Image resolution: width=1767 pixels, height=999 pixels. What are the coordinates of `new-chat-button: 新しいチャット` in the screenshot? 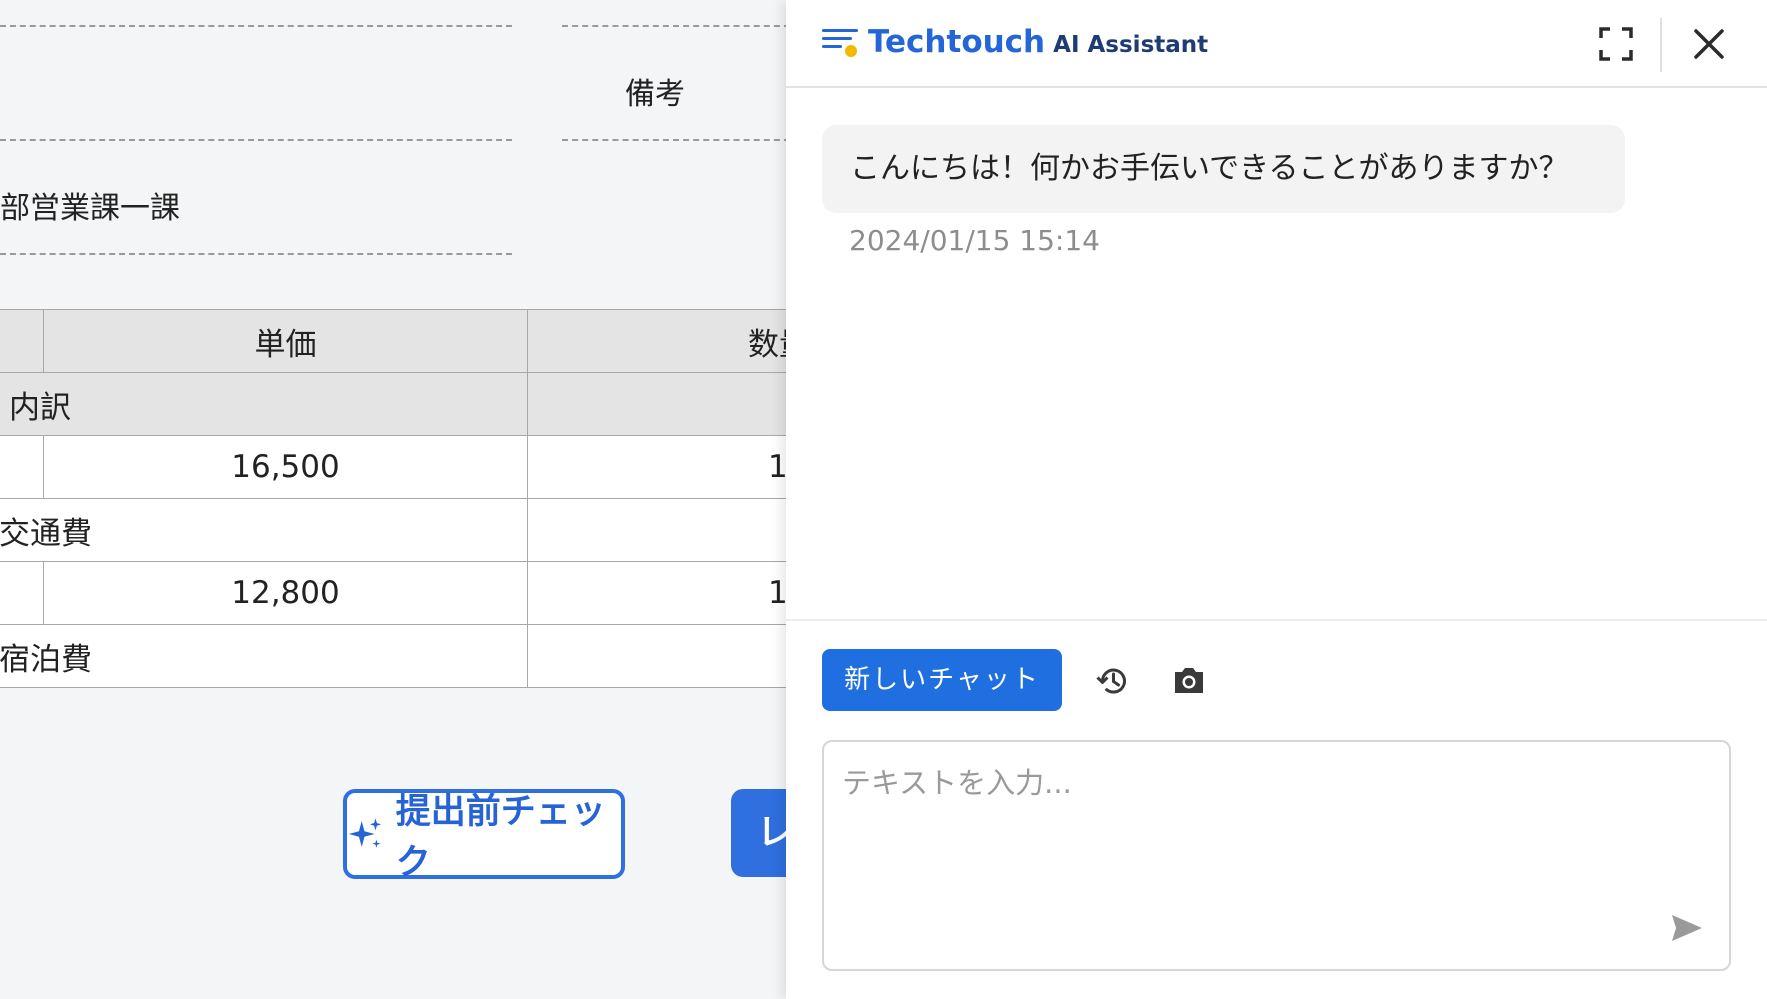 It's located at (942, 680).